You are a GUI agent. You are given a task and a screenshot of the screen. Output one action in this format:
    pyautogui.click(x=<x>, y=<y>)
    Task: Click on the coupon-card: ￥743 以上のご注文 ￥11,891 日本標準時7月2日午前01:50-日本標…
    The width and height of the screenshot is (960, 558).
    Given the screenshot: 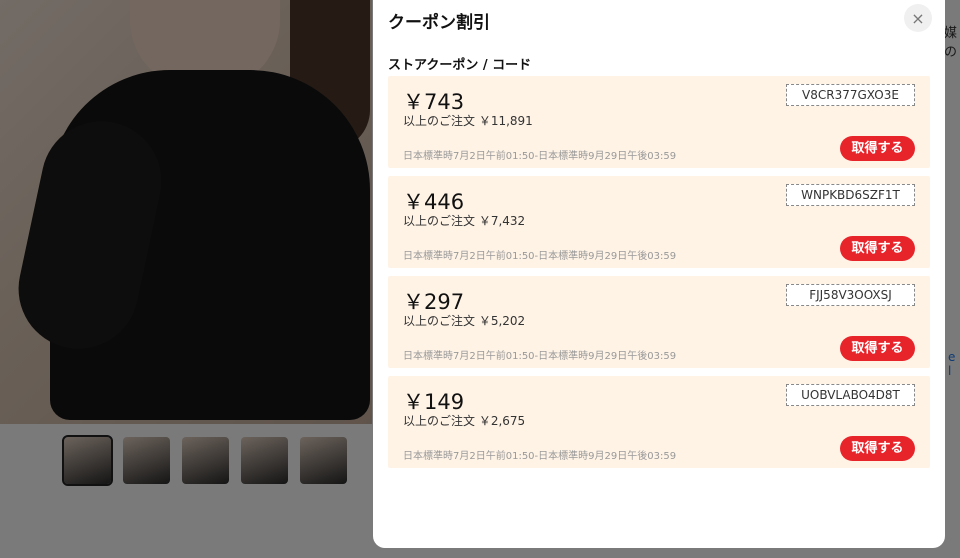 What is the action you would take?
    pyautogui.click(x=659, y=122)
    